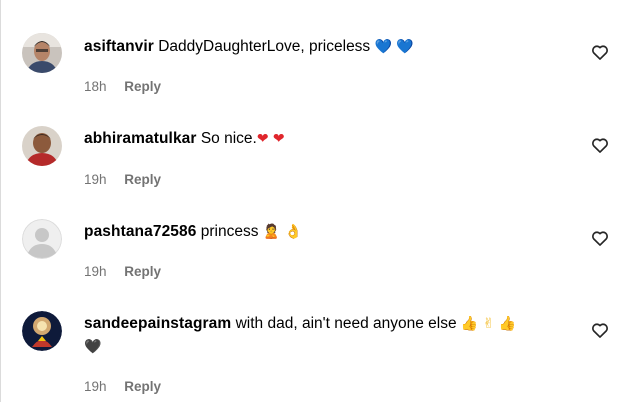 The width and height of the screenshot is (622, 402). I want to click on comment-text-line: pashtana72586 princess 🙎 👌, so click(324, 232).